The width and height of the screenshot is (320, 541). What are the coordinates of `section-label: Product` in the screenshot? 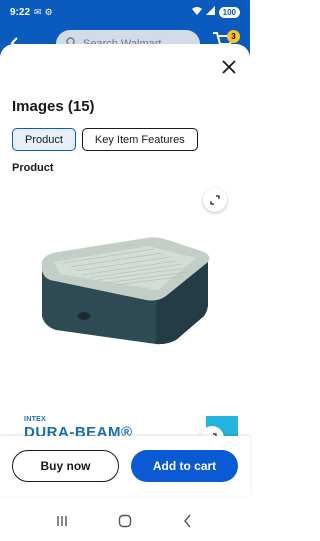 It's located at (33, 168).